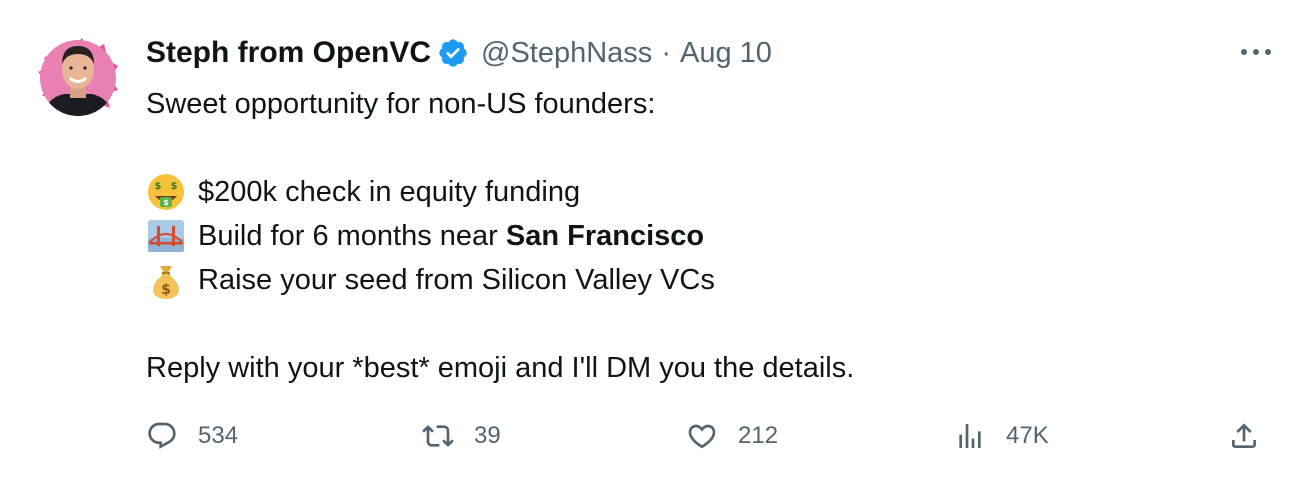 This screenshot has height=482, width=1310. What do you see at coordinates (1001, 436) in the screenshot?
I see `views-button: 47K` at bounding box center [1001, 436].